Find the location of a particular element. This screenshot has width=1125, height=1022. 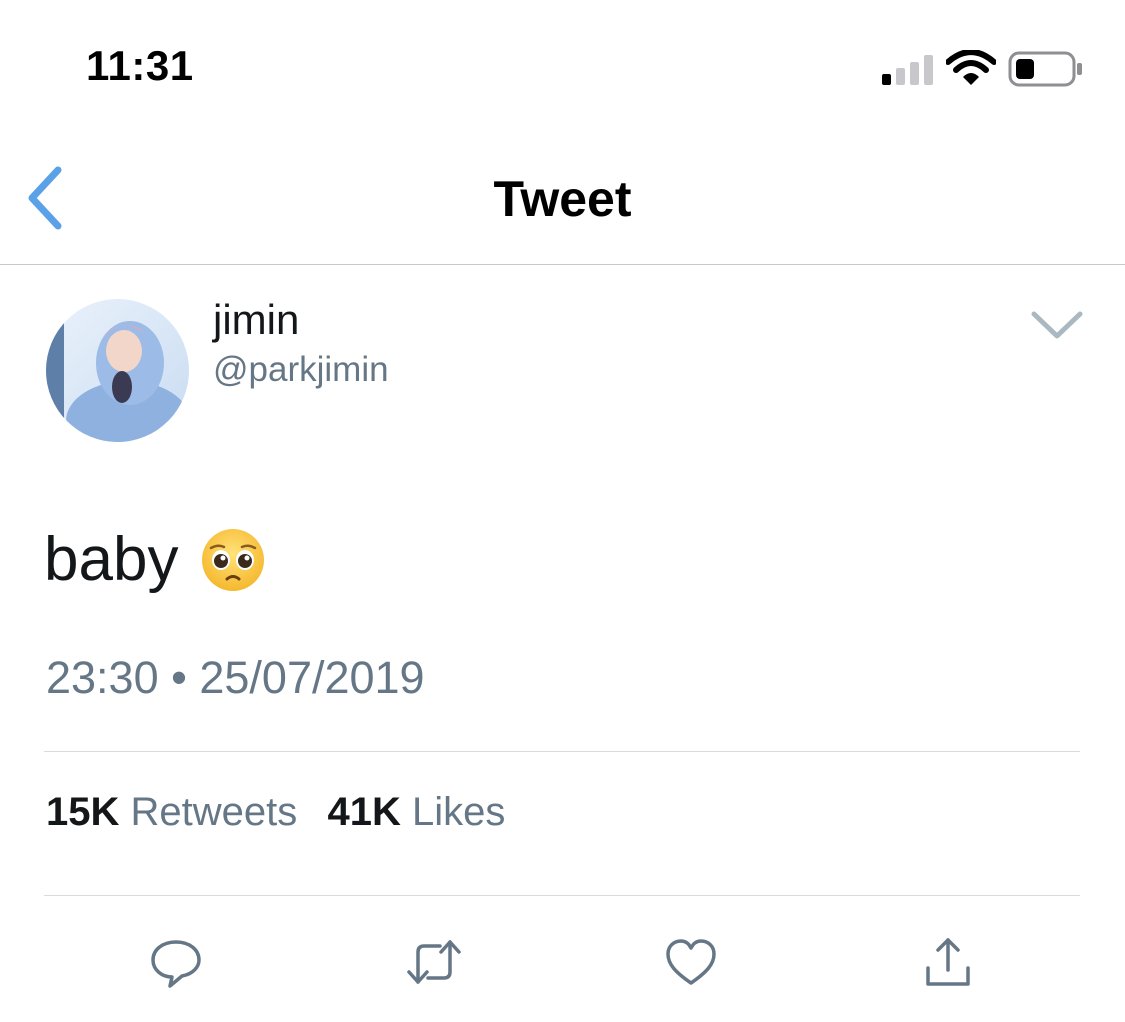

chevron-down-icon is located at coordinates (1057, 325).